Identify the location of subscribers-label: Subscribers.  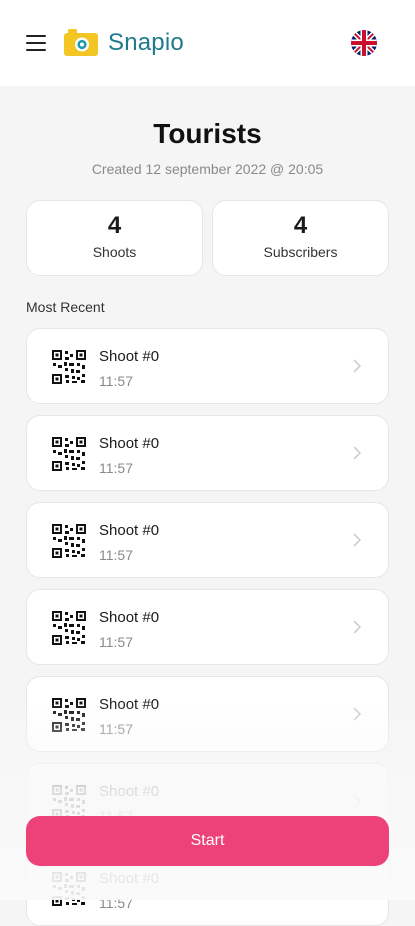
(300, 252).